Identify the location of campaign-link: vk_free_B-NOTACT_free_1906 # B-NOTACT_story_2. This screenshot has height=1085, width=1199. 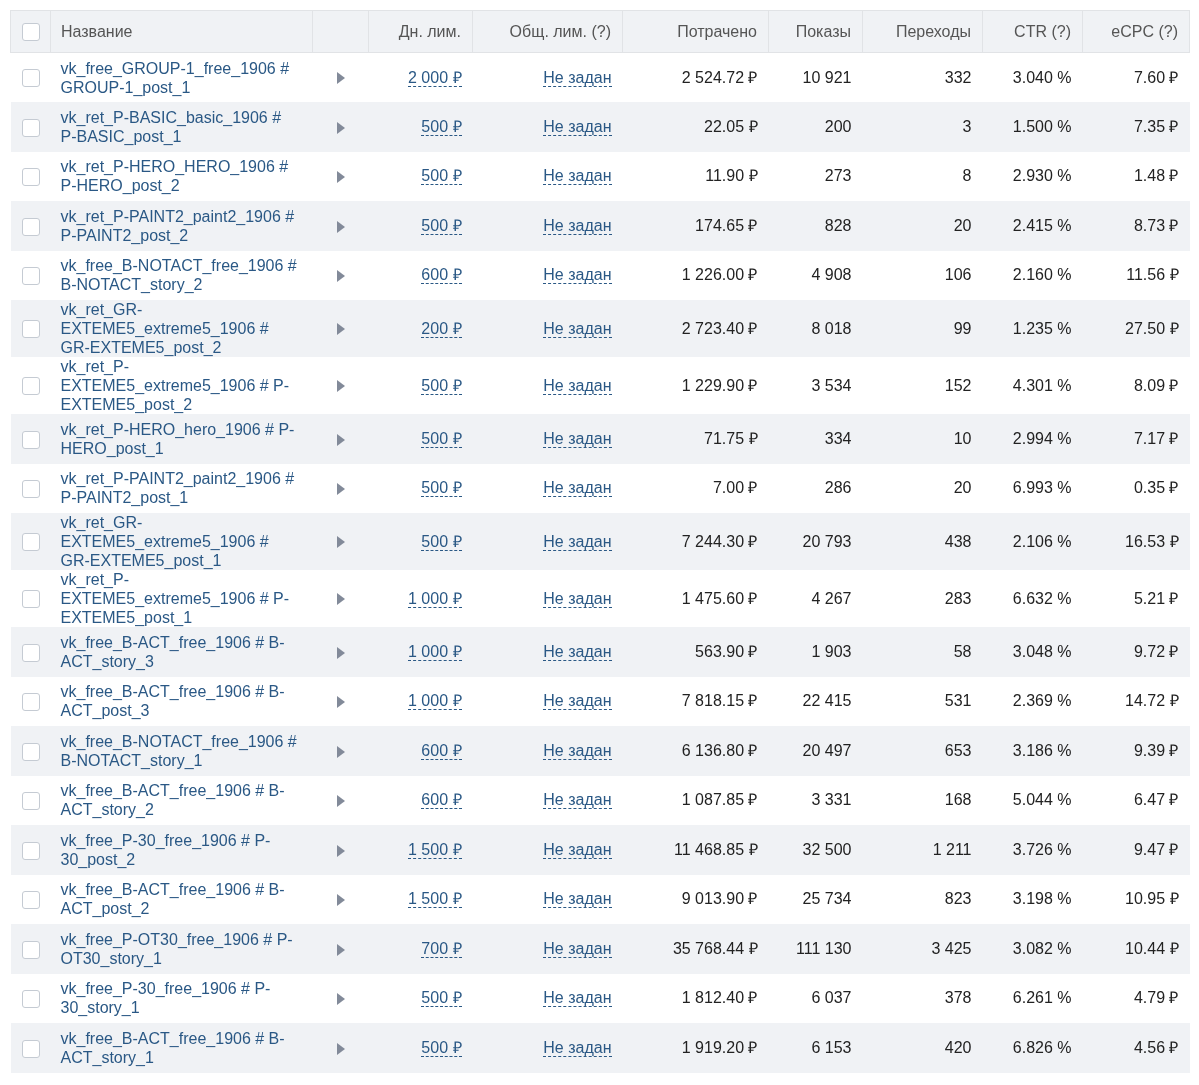
(179, 275).